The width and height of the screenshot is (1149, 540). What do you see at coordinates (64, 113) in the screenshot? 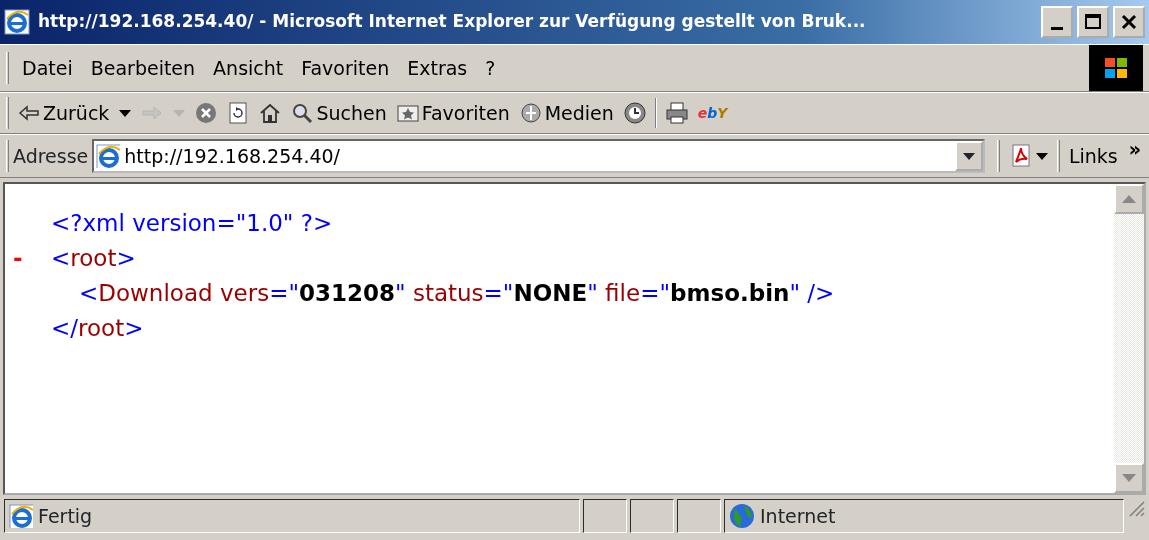
I see `back-button: Zurück` at bounding box center [64, 113].